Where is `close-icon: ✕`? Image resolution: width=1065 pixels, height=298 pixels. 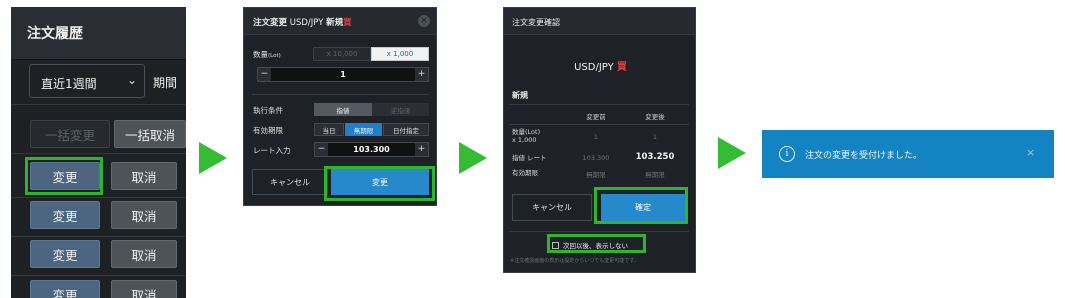 close-icon: ✕ is located at coordinates (424, 21).